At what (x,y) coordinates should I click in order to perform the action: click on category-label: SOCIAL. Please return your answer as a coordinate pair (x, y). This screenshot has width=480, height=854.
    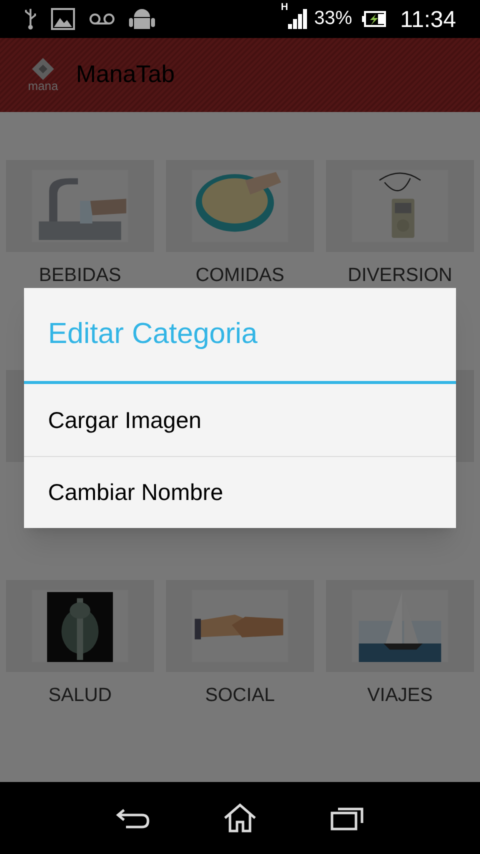
    Looking at the image, I should click on (240, 696).